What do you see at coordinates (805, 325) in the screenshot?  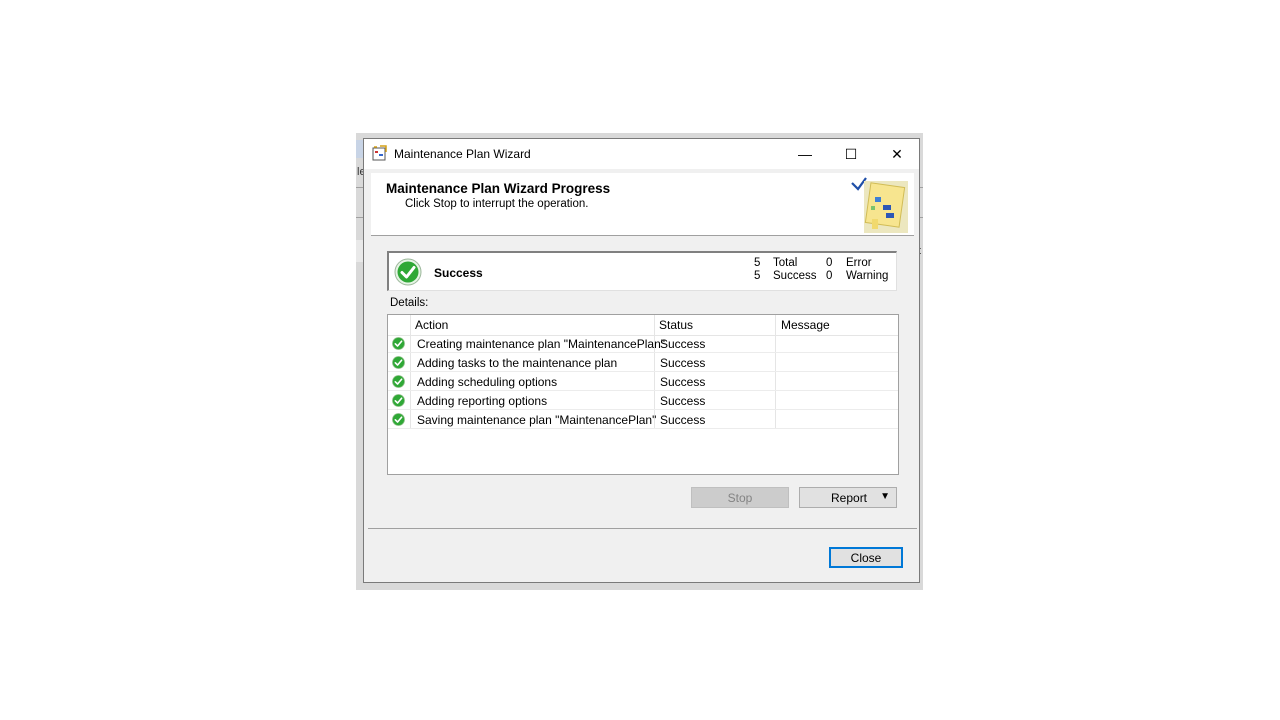 I see `column-header-message: Message` at bounding box center [805, 325].